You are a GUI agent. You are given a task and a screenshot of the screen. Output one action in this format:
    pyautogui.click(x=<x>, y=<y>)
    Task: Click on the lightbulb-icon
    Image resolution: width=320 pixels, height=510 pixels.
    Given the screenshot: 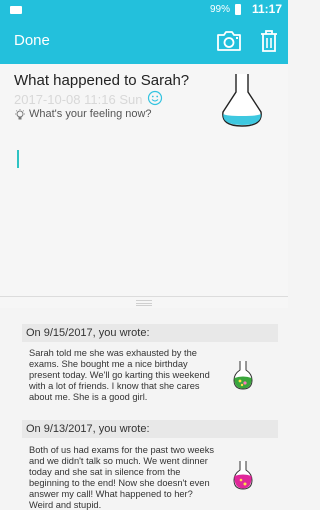 What is the action you would take?
    pyautogui.click(x=20, y=114)
    